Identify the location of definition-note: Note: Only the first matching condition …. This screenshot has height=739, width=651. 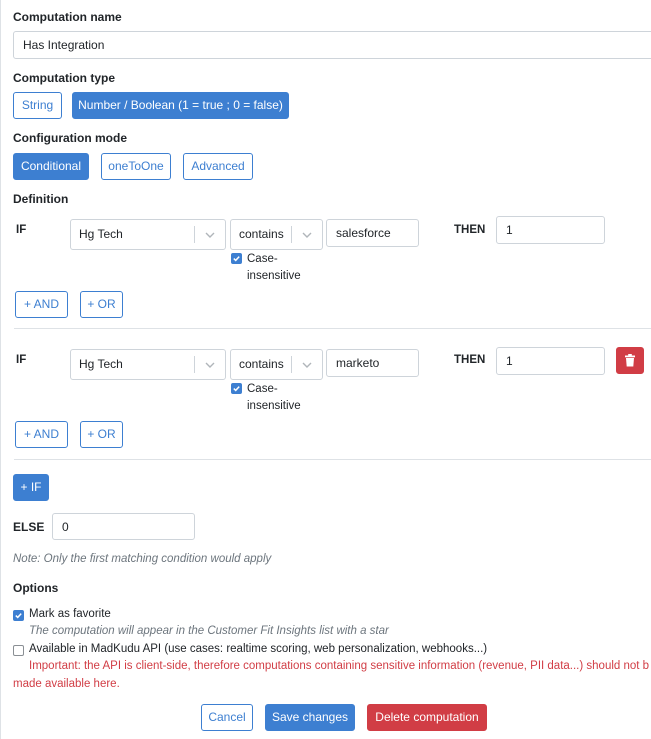
(142, 559).